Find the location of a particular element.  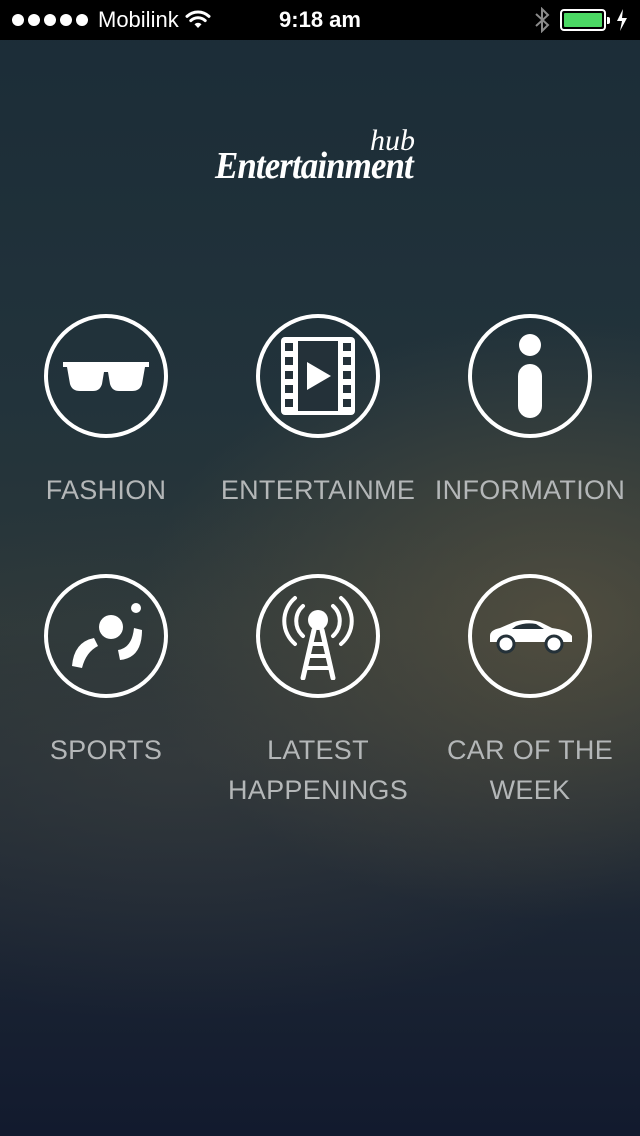

car-of-the-week-icon-circle is located at coordinates (530, 636).